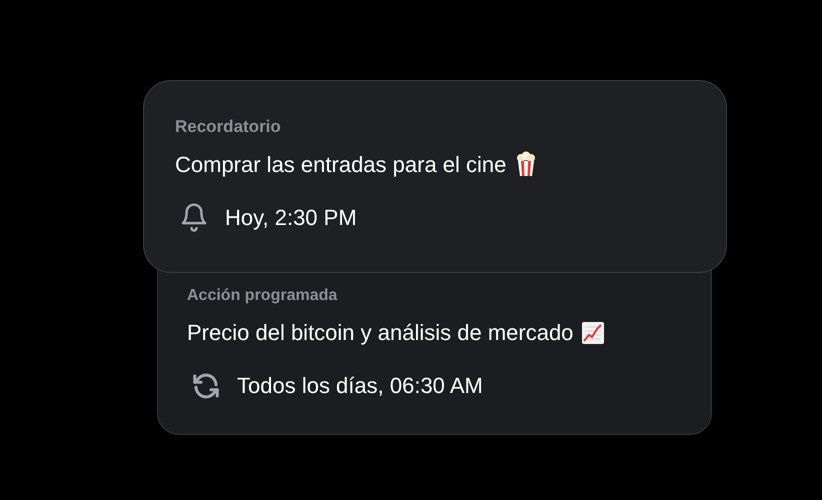 This screenshot has width=822, height=500. What do you see at coordinates (340, 164) in the screenshot?
I see `card-title: Comprar las entradas para el cine` at bounding box center [340, 164].